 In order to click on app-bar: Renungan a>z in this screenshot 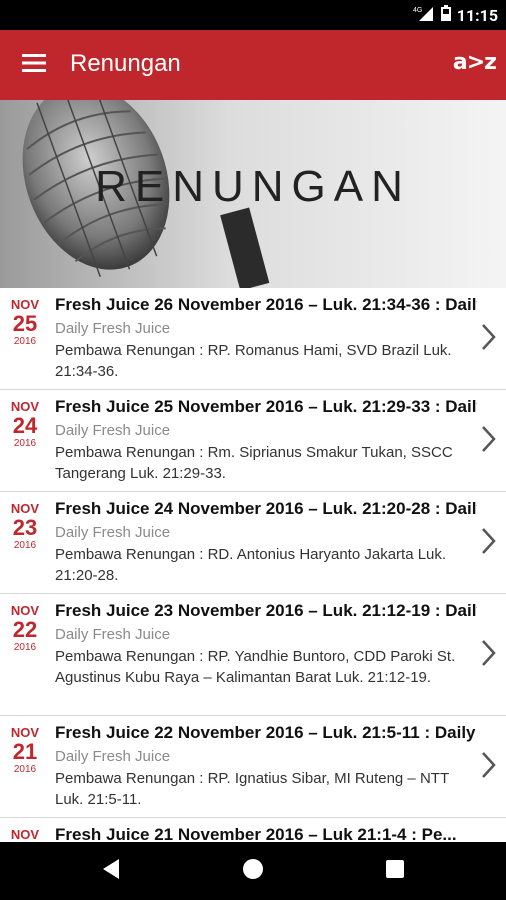, I will do `click(253, 65)`.